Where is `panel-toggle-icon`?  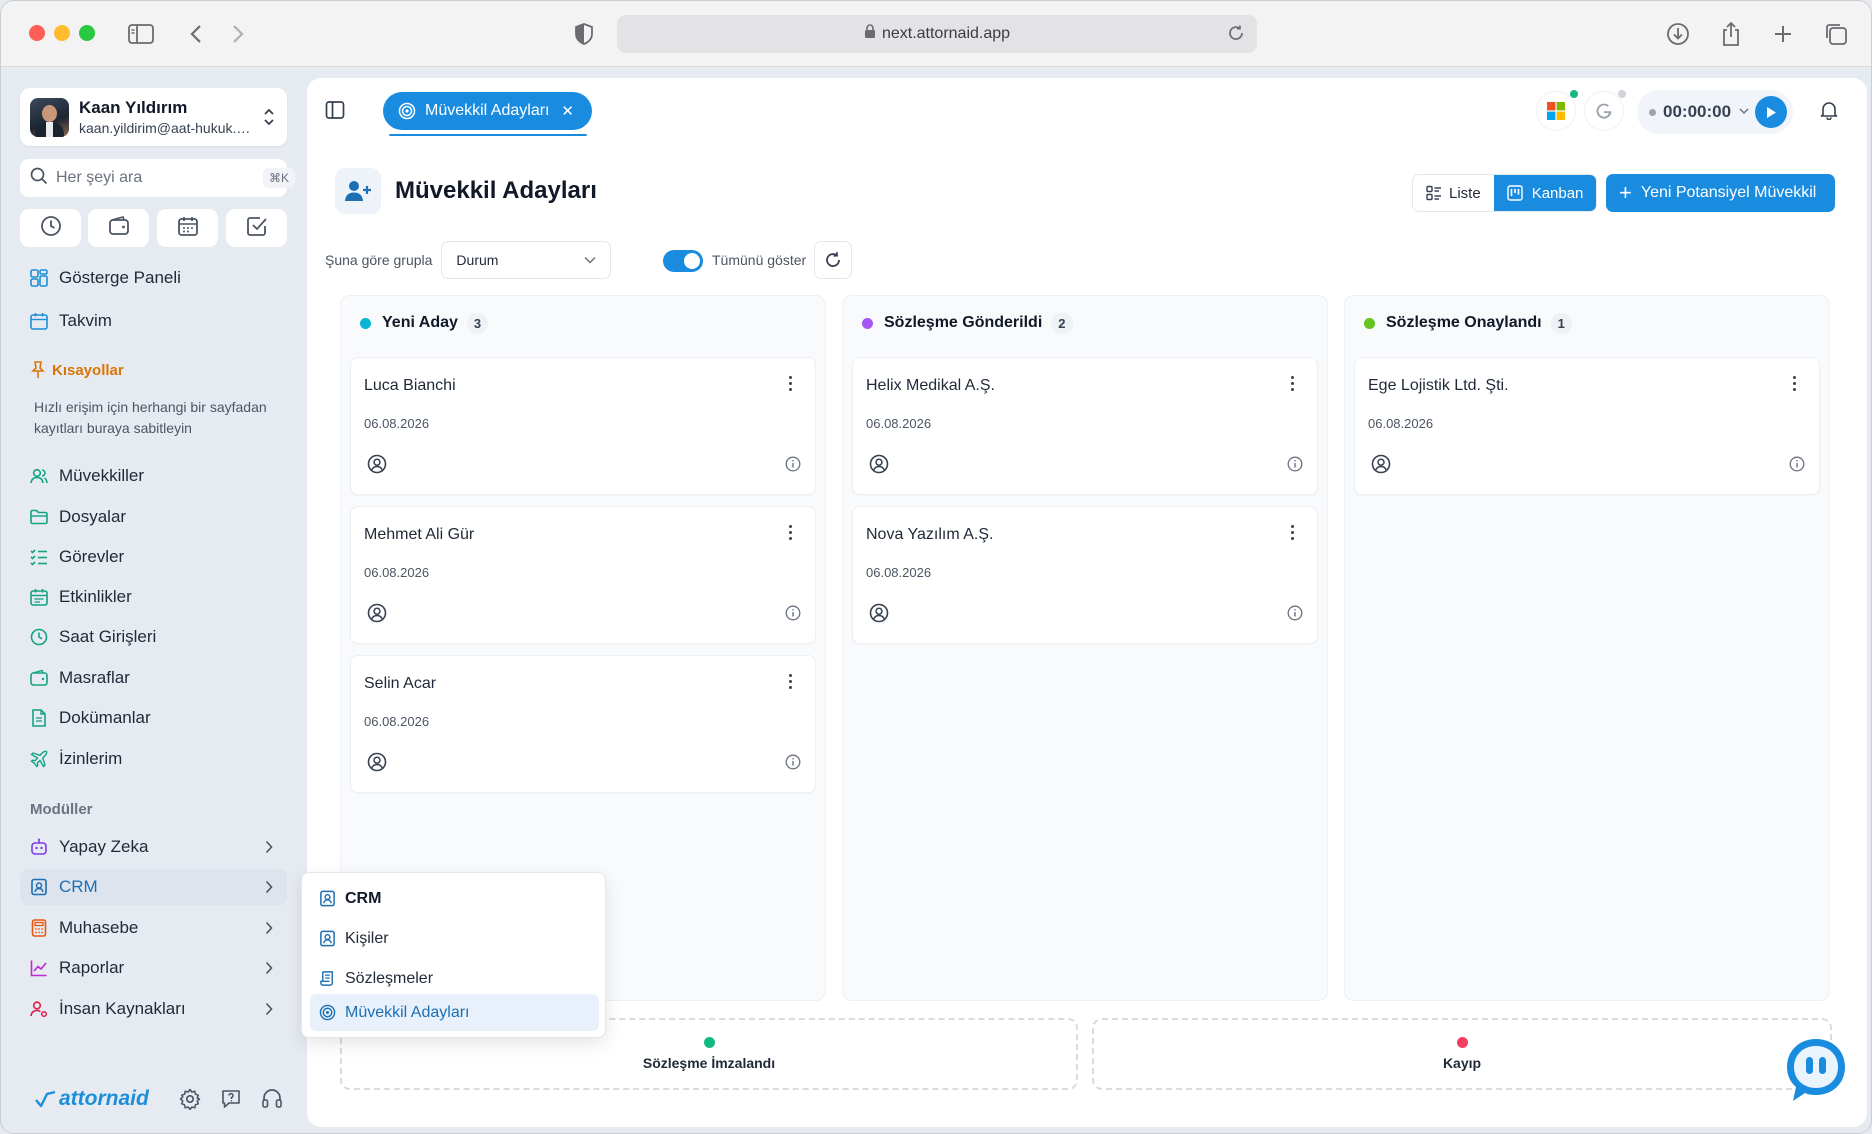 panel-toggle-icon is located at coordinates (335, 112).